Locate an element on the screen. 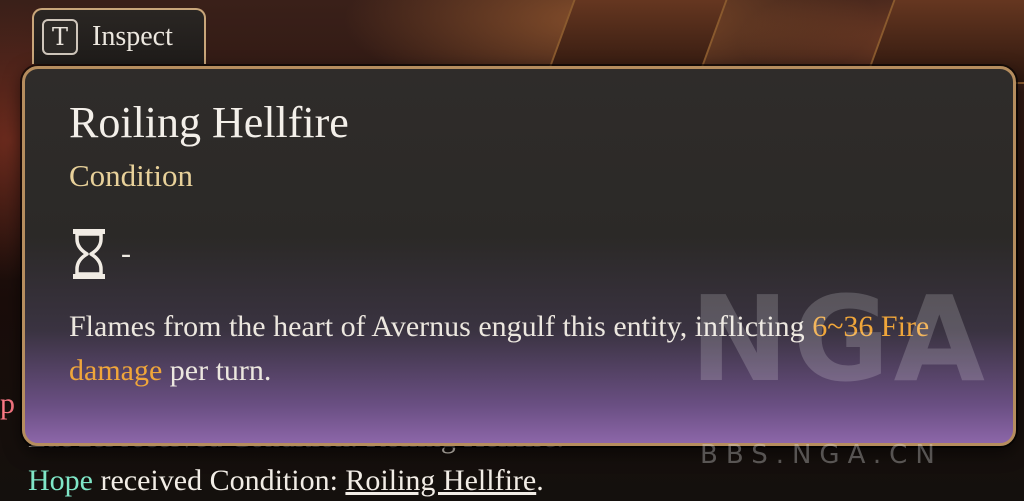 The width and height of the screenshot is (1024, 501). inspect-label: Inspect is located at coordinates (132, 36).